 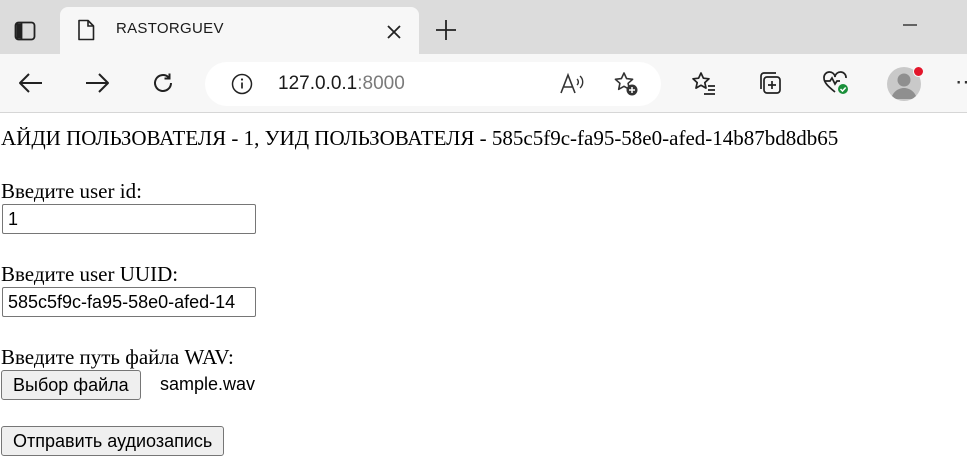 What do you see at coordinates (208, 384) in the screenshot?
I see `selected-file-name: sample.wav` at bounding box center [208, 384].